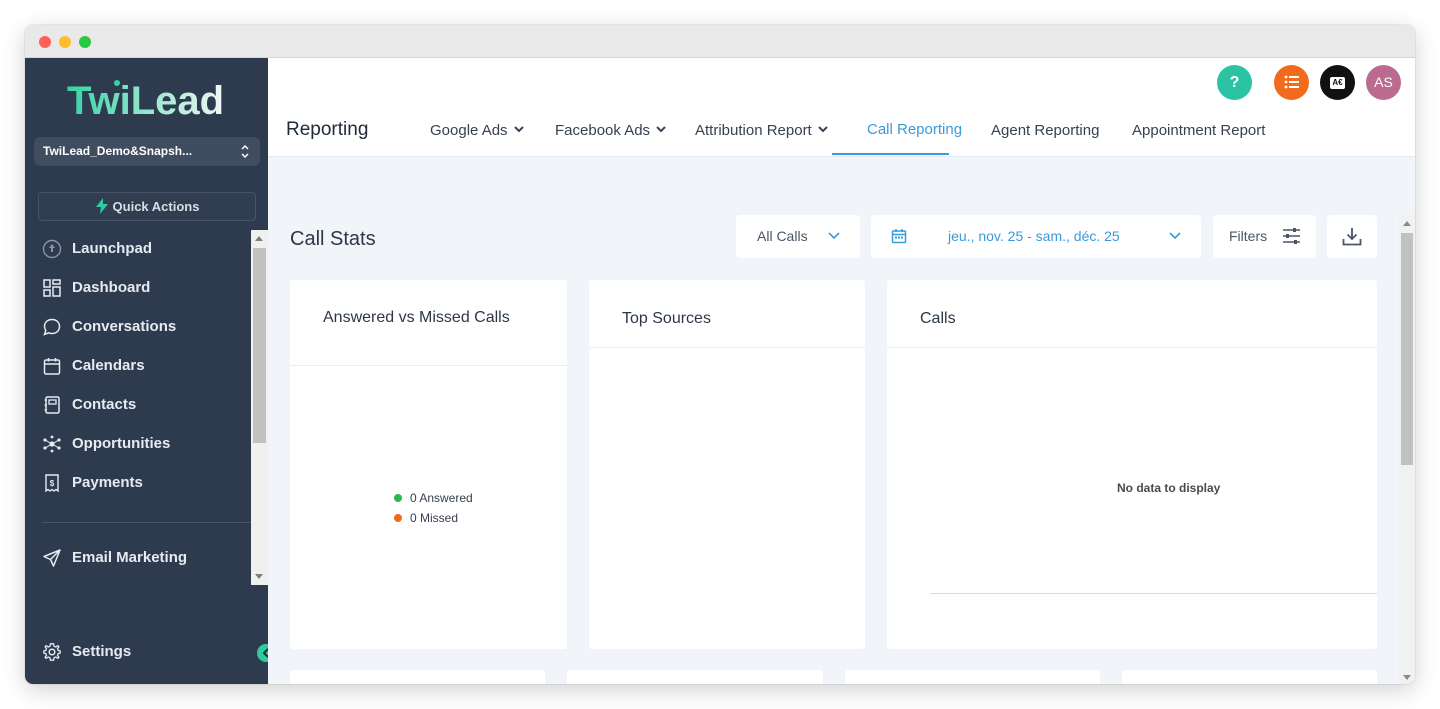  I want to click on answered-dot, so click(398, 498).